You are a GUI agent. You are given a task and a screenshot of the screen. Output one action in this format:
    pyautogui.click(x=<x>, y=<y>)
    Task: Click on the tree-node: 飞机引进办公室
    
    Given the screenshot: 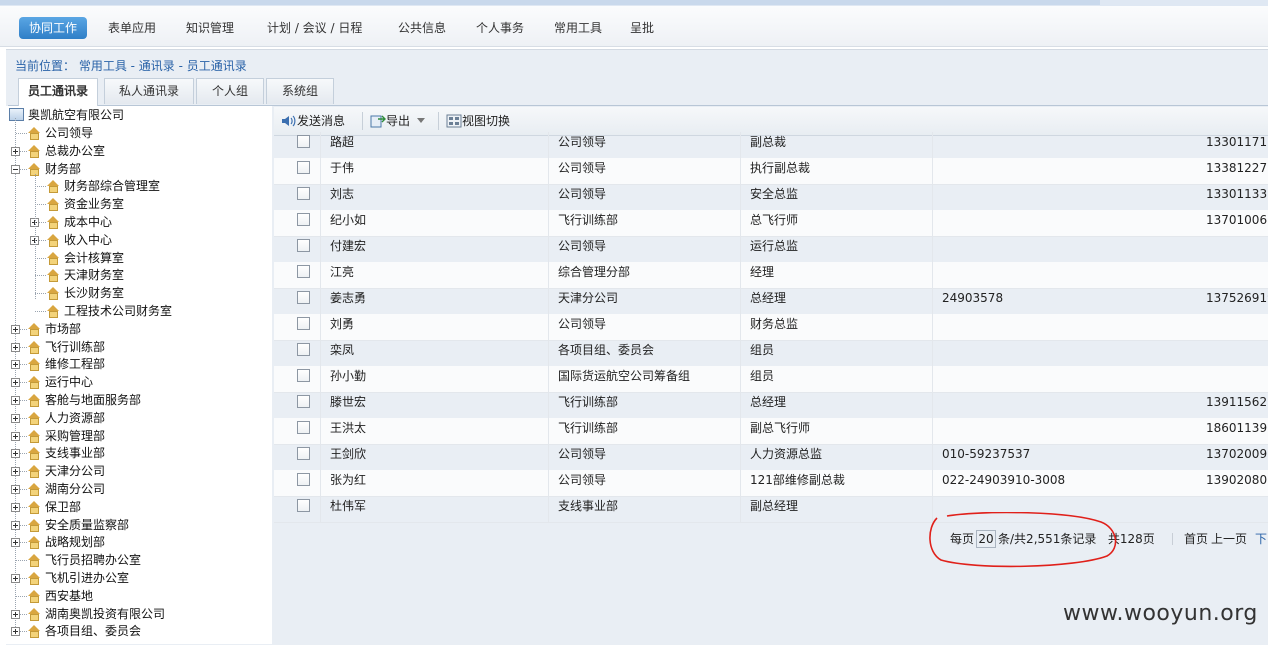 What is the action you would take?
    pyautogui.click(x=78, y=578)
    